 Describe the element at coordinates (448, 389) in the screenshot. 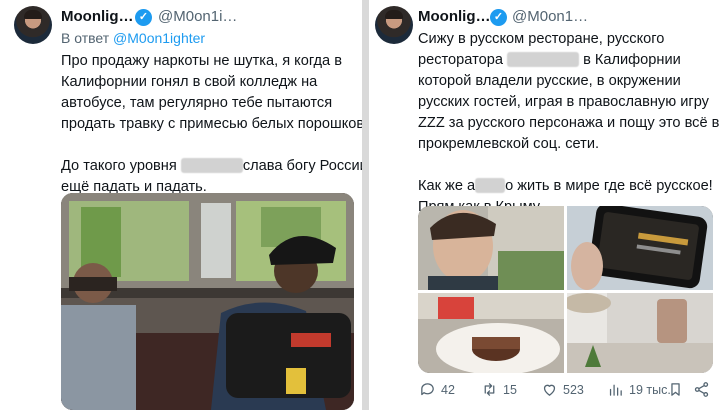

I see `reply-count: 42` at that location.